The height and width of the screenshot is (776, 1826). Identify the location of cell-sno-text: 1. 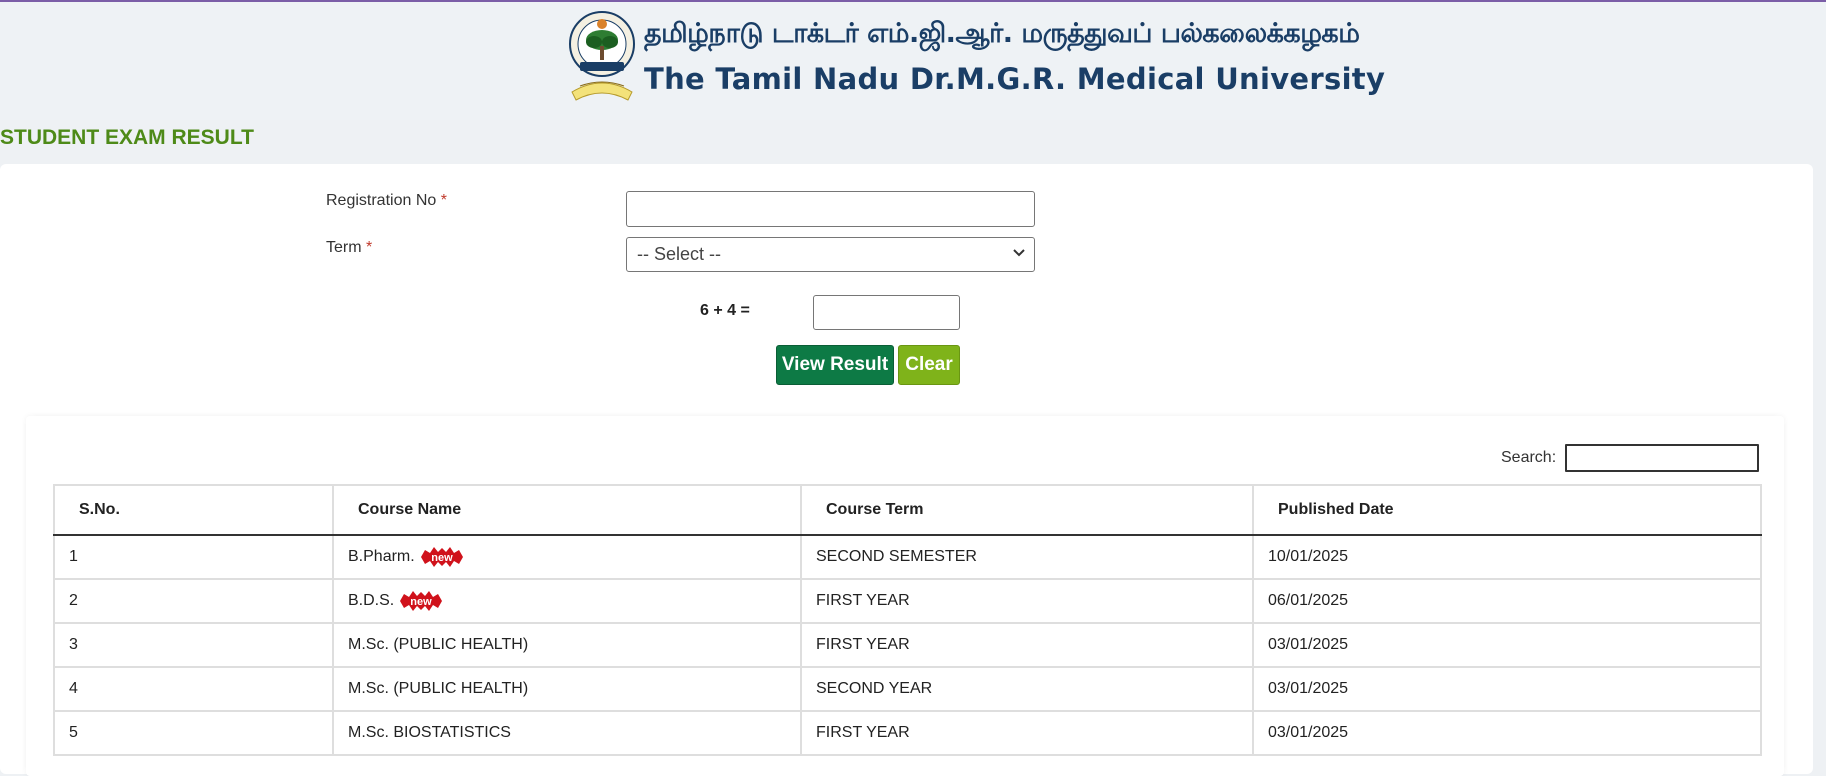
(73, 556).